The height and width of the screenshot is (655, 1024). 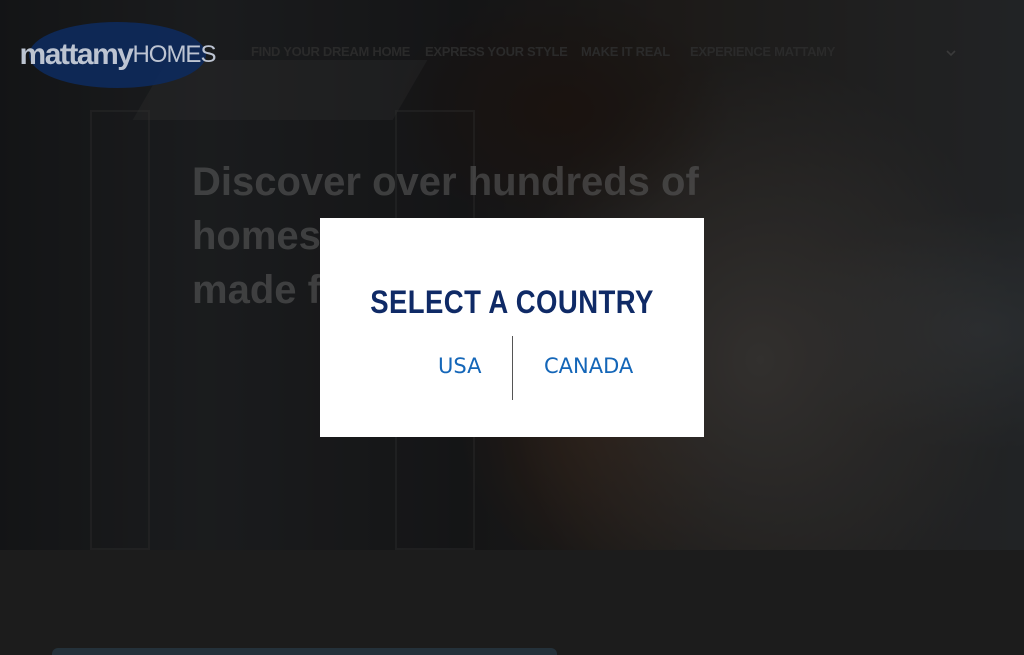 What do you see at coordinates (496, 51) in the screenshot?
I see `nav-item-express-your-style: EXPRESS YOUR STYLE` at bounding box center [496, 51].